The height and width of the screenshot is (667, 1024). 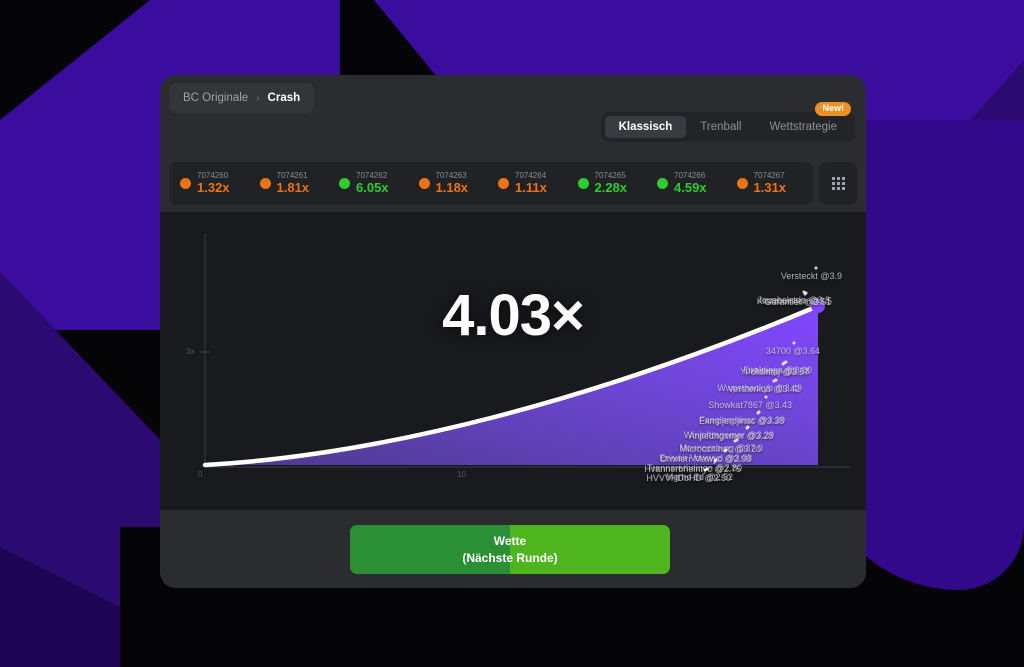 I want to click on history-multiplier: 1.31x, so click(x=770, y=187).